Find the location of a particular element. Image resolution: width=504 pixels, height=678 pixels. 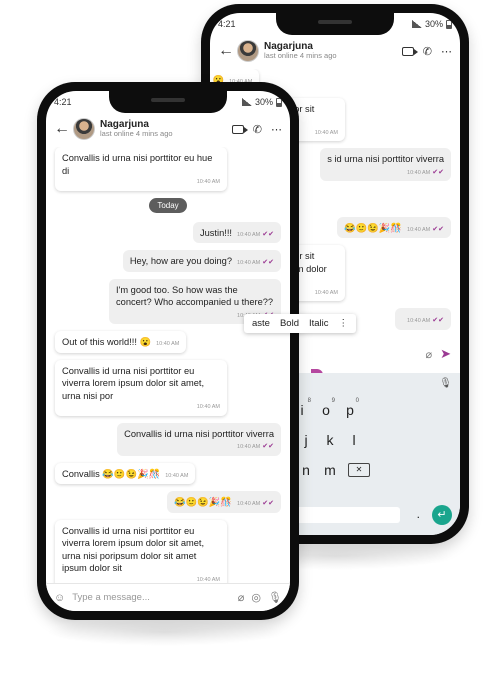

message-row: Justin!!! 10:40 AM ✔✔ is located at coordinates (168, 232).